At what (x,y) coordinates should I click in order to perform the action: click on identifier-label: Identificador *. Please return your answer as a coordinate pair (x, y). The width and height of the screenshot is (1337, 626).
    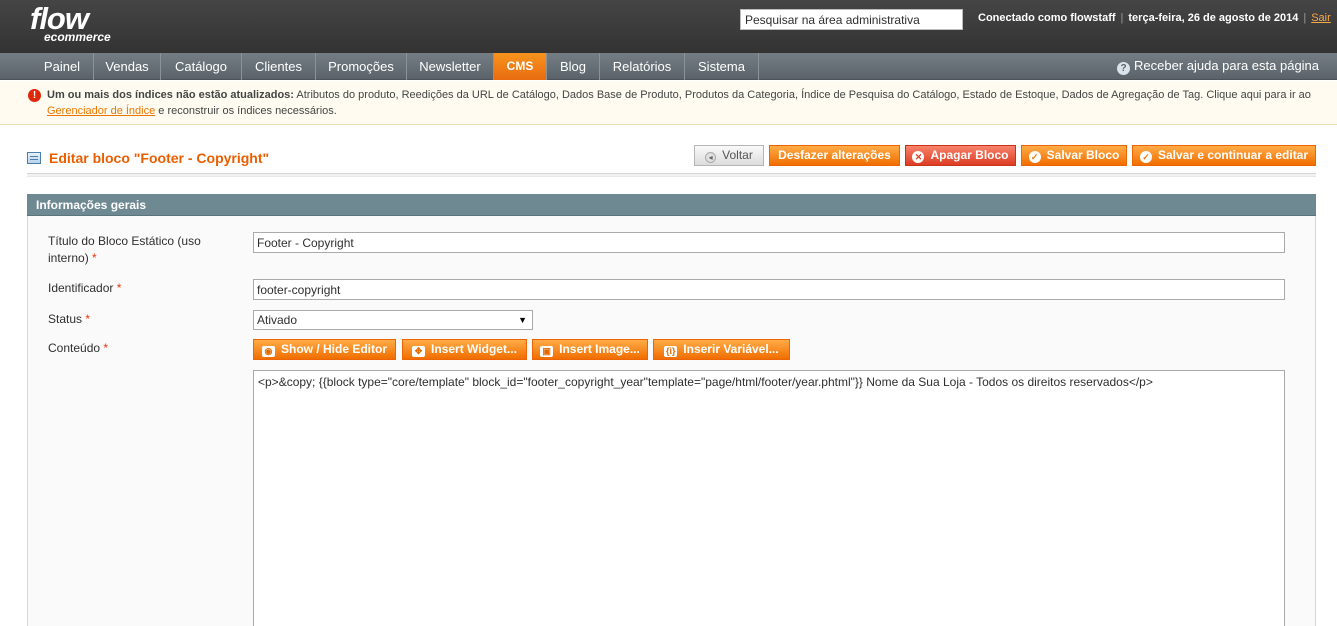
    Looking at the image, I should click on (84, 288).